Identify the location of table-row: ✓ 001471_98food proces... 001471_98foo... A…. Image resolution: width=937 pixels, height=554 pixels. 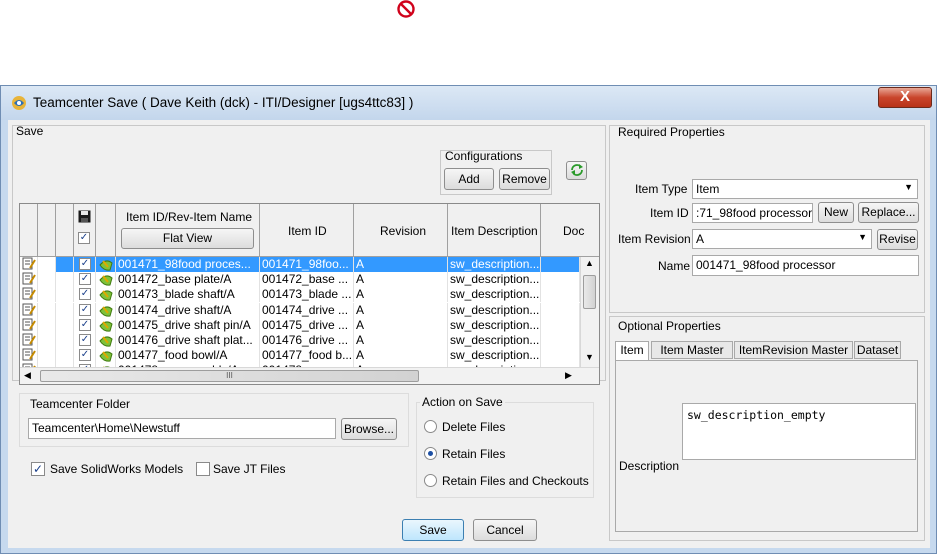
(300, 264).